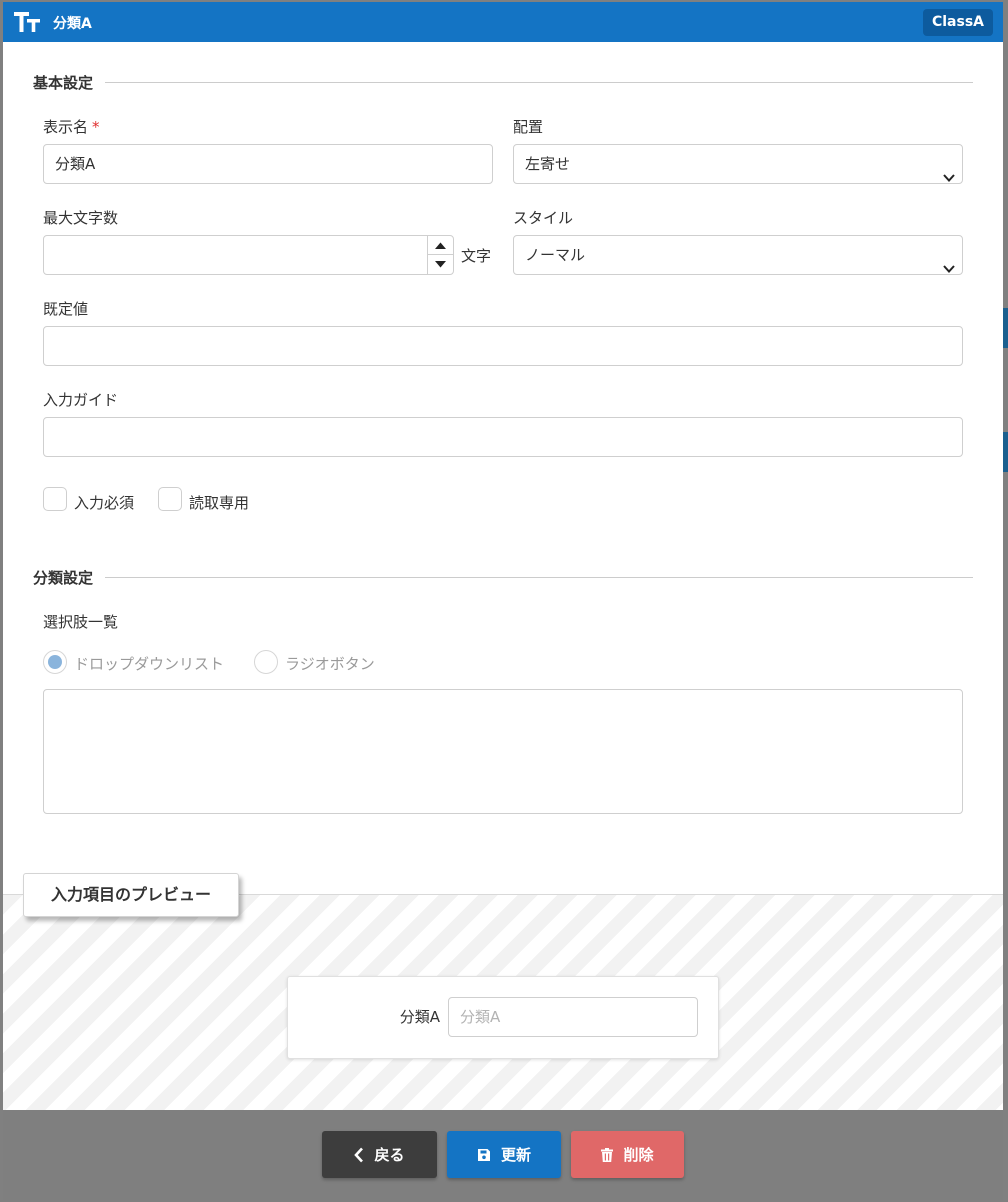  I want to click on default-value-label: 既定値, so click(66, 309).